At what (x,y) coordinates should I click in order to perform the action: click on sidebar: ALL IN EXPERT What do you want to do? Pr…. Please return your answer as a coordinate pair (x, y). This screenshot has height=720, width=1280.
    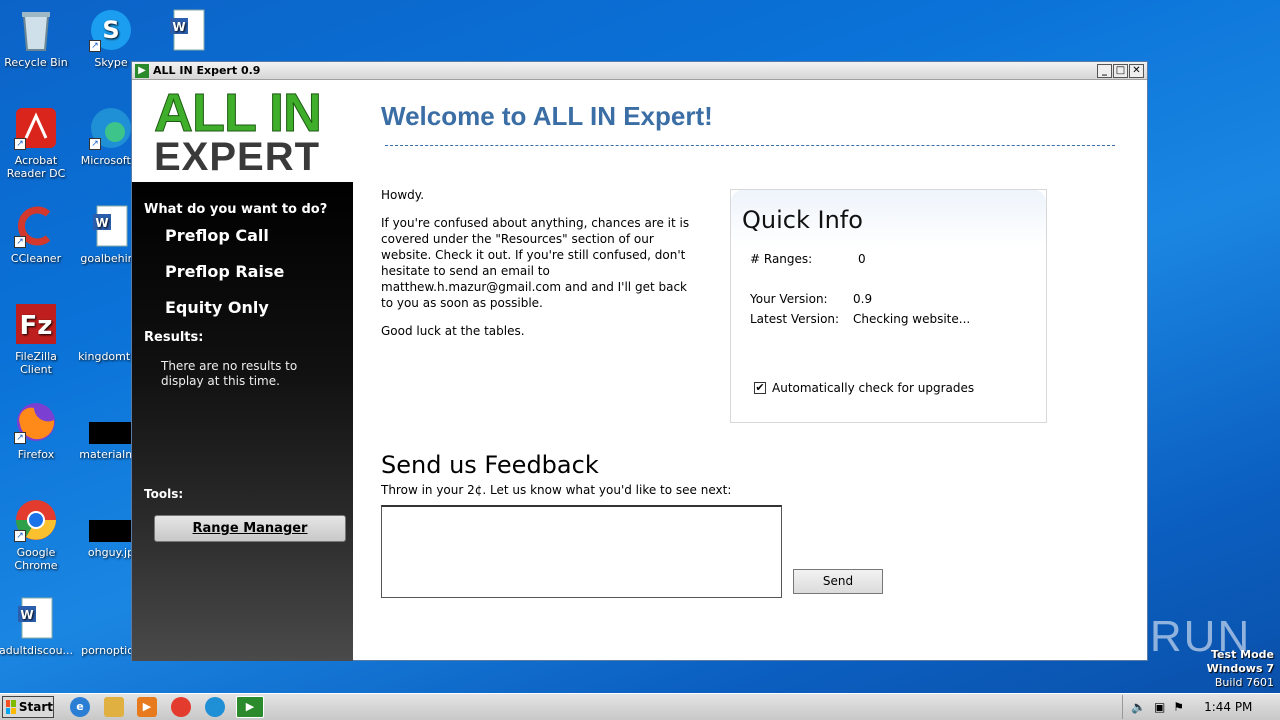
    Looking at the image, I should click on (242, 371).